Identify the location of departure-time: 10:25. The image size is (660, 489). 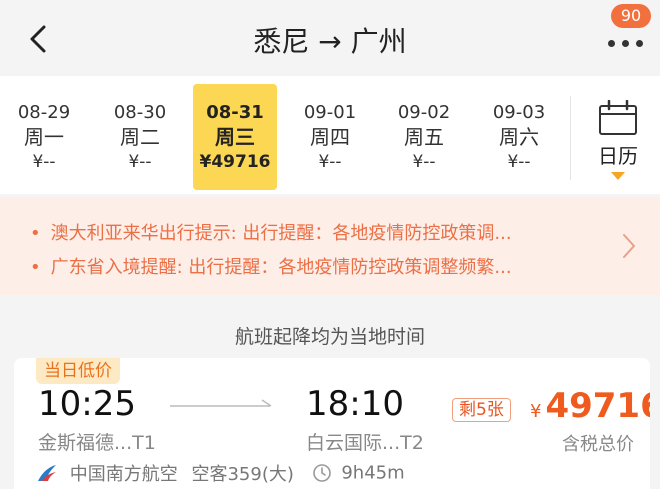
(87, 404).